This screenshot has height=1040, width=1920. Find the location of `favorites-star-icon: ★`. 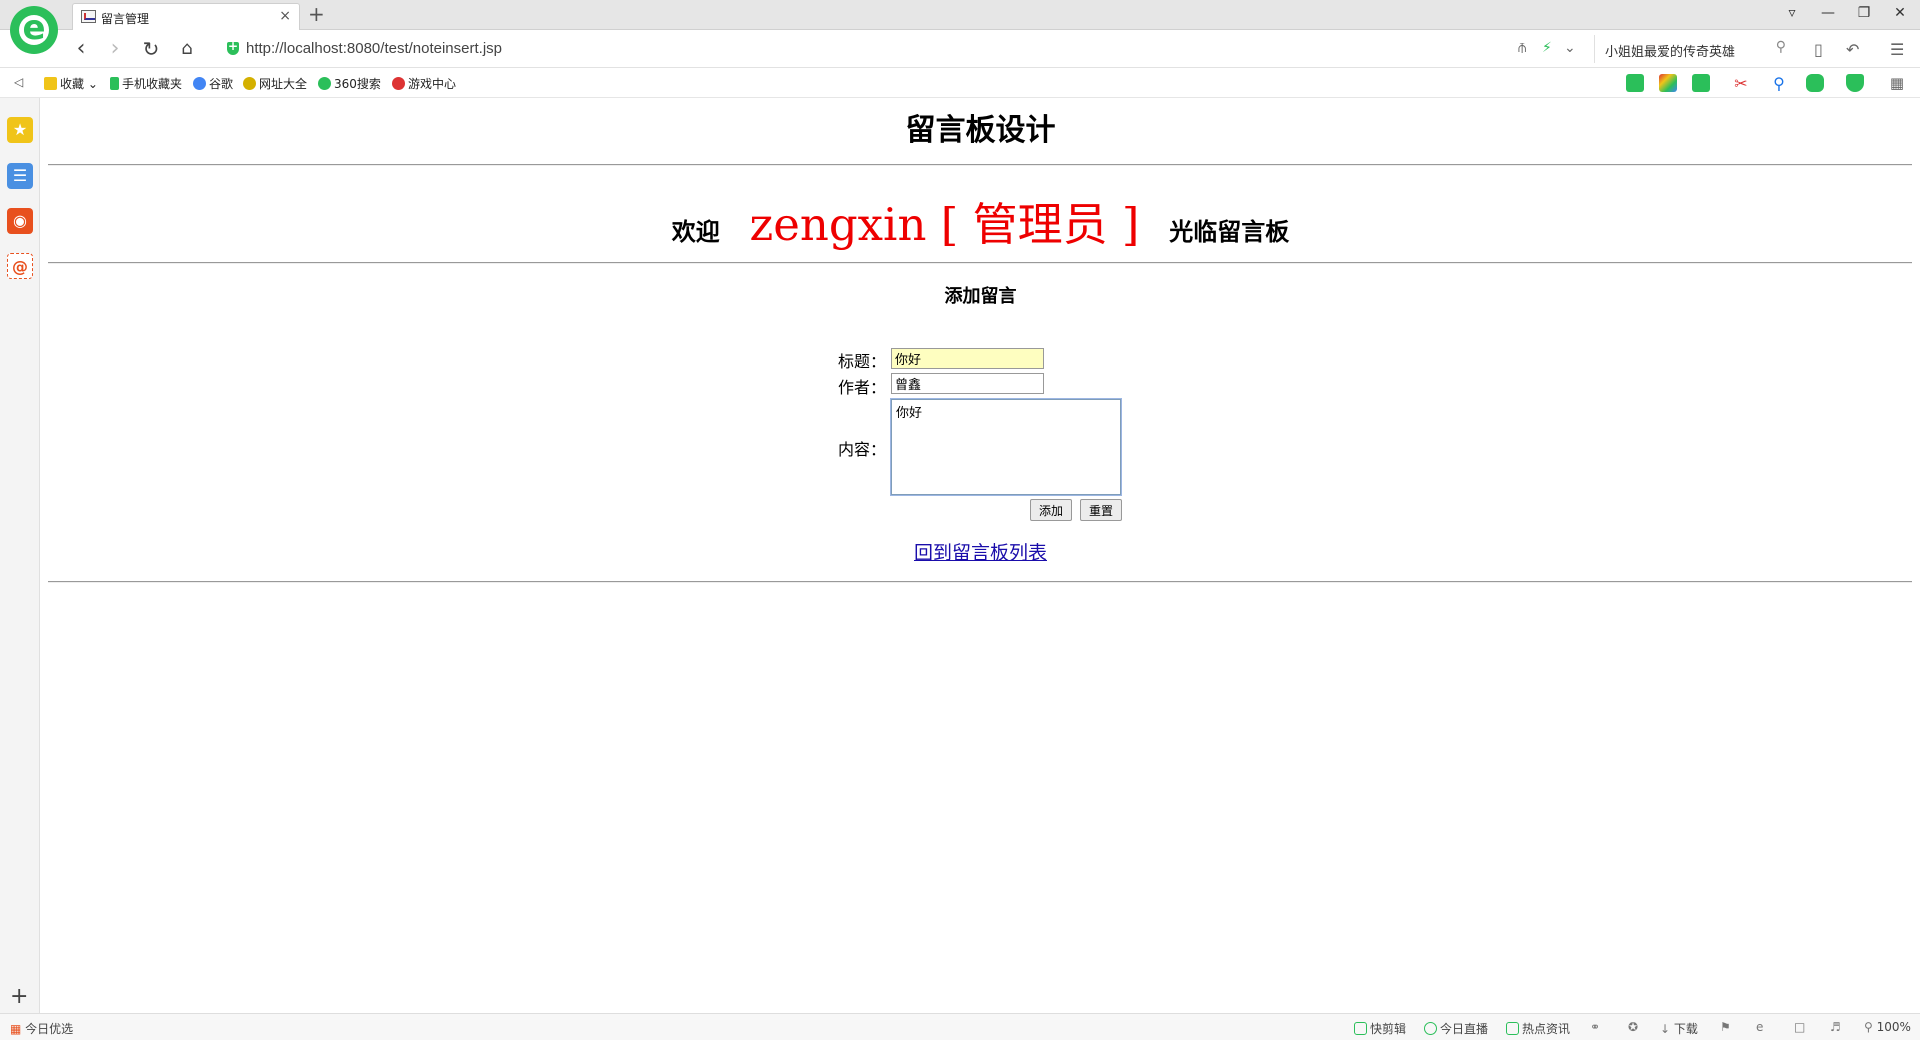

favorites-star-icon: ★ is located at coordinates (20, 130).